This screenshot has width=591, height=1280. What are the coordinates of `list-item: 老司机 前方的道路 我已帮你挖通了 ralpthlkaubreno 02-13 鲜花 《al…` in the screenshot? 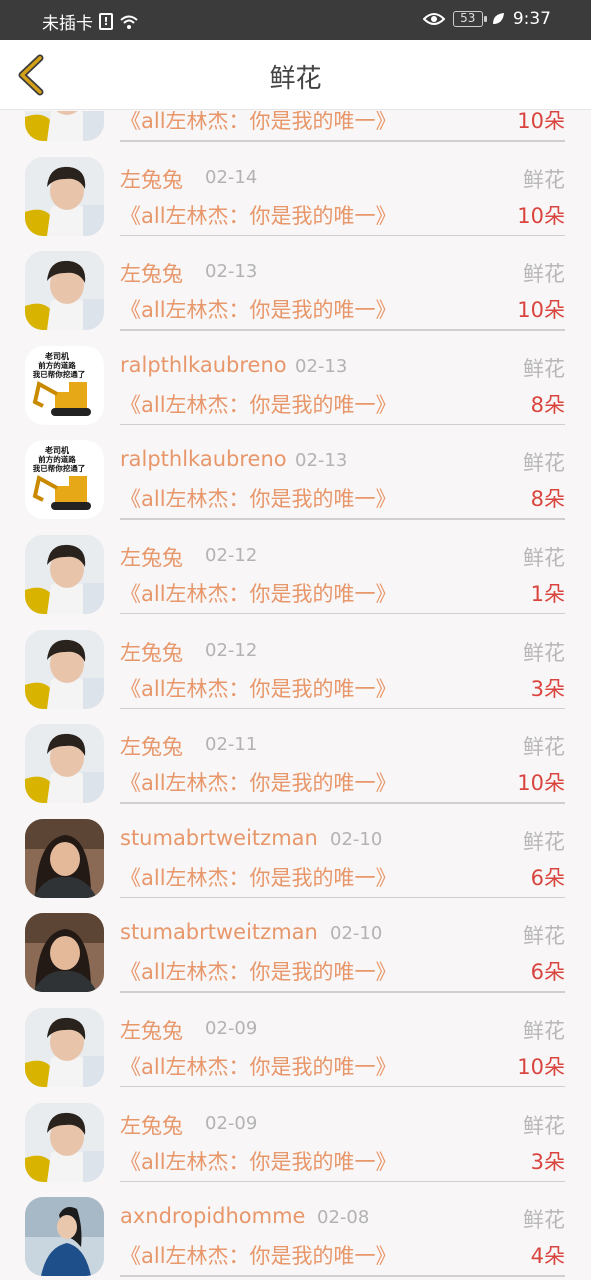 It's located at (295, 478).